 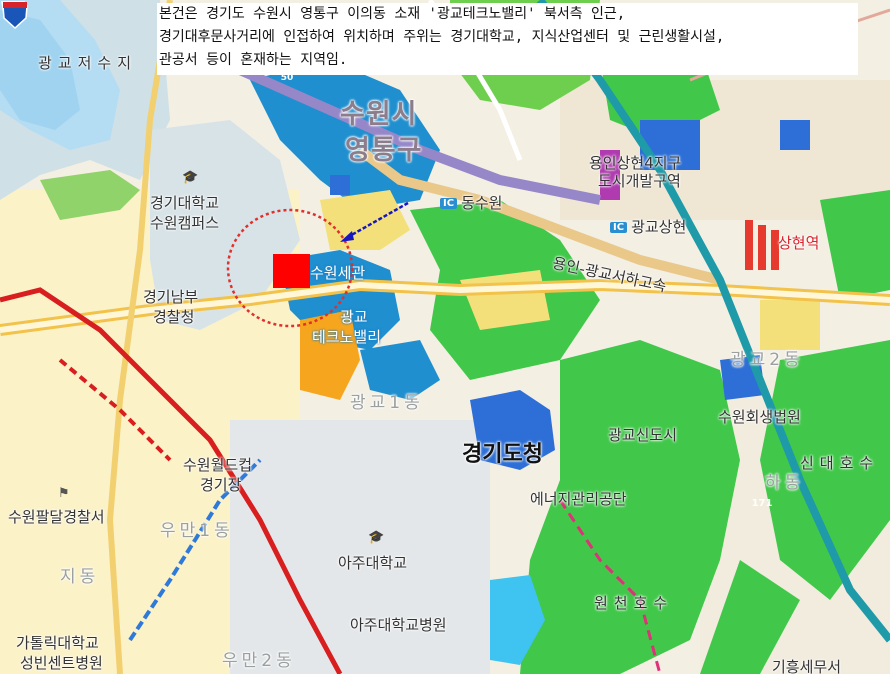 What do you see at coordinates (221, 485) in the screenshot?
I see `label-stadium: 경기장` at bounding box center [221, 485].